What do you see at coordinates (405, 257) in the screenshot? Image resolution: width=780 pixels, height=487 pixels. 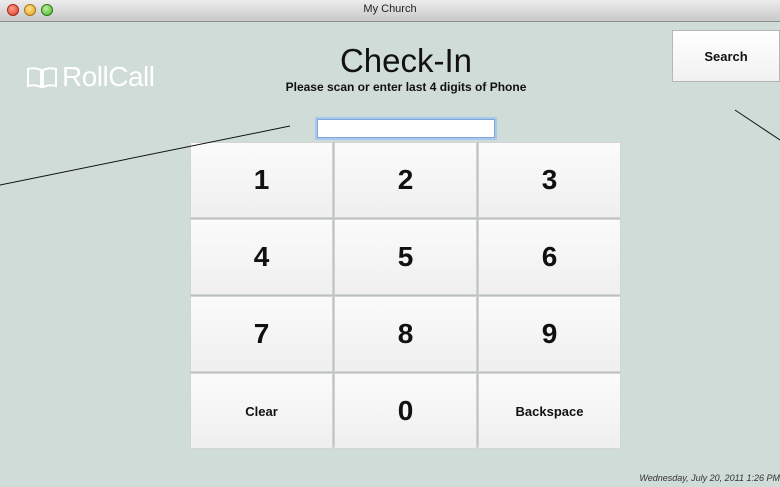 I see `key-5: 5` at bounding box center [405, 257].